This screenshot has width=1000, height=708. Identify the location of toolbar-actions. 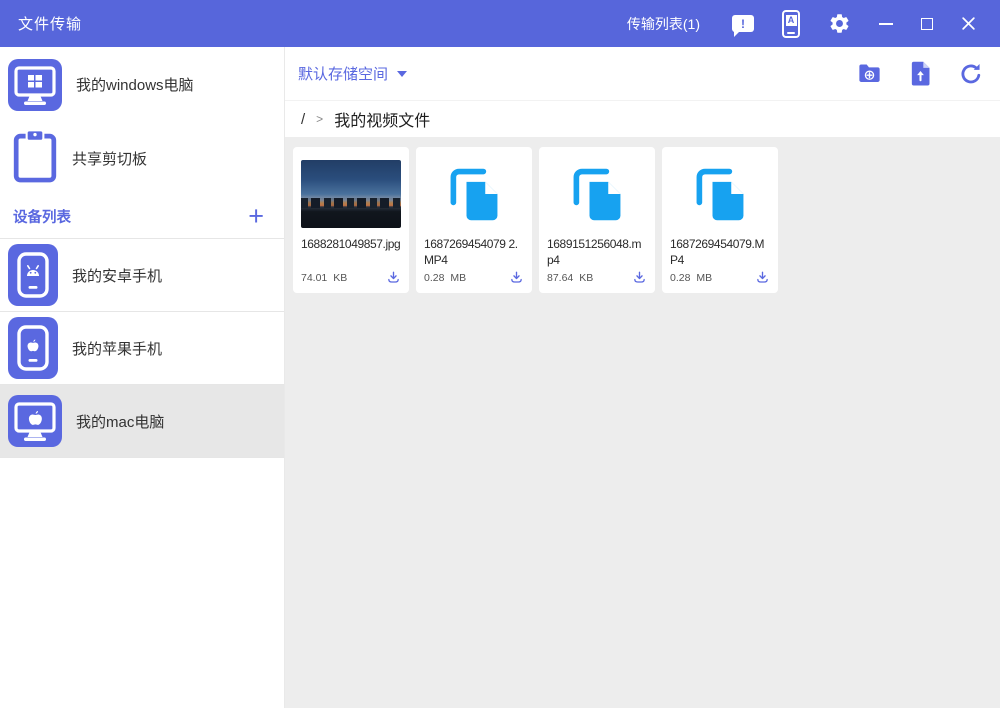
(920, 74).